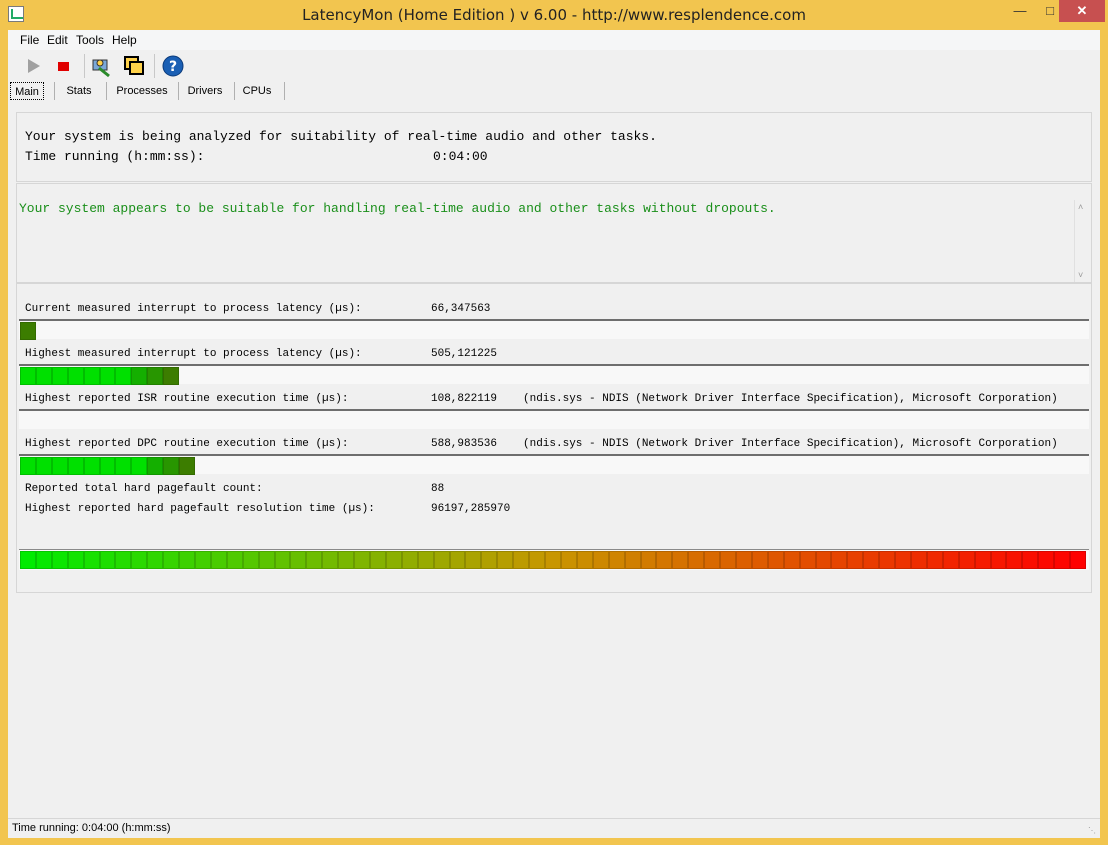 This screenshot has height=845, width=1108. I want to click on tab-stats: Stats, so click(79, 91).